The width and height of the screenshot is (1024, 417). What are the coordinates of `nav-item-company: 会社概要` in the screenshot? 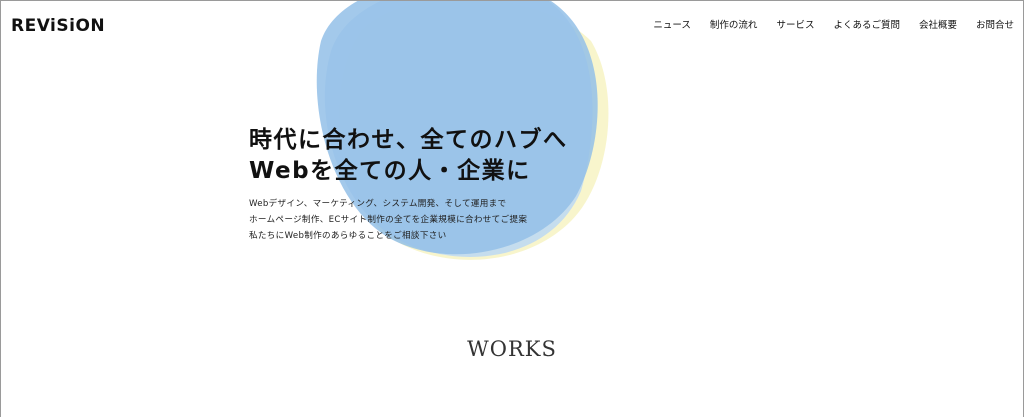 It's located at (938, 24).